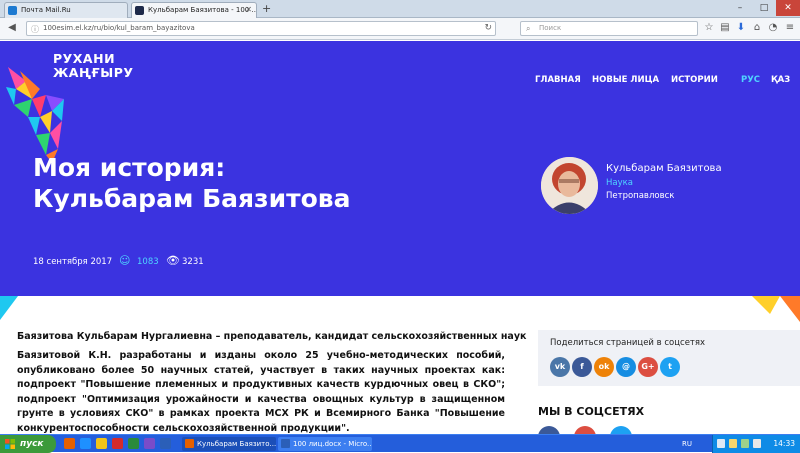 The width and height of the screenshot is (800, 453). What do you see at coordinates (85, 443) in the screenshot?
I see `ie-launcher-icon` at bounding box center [85, 443].